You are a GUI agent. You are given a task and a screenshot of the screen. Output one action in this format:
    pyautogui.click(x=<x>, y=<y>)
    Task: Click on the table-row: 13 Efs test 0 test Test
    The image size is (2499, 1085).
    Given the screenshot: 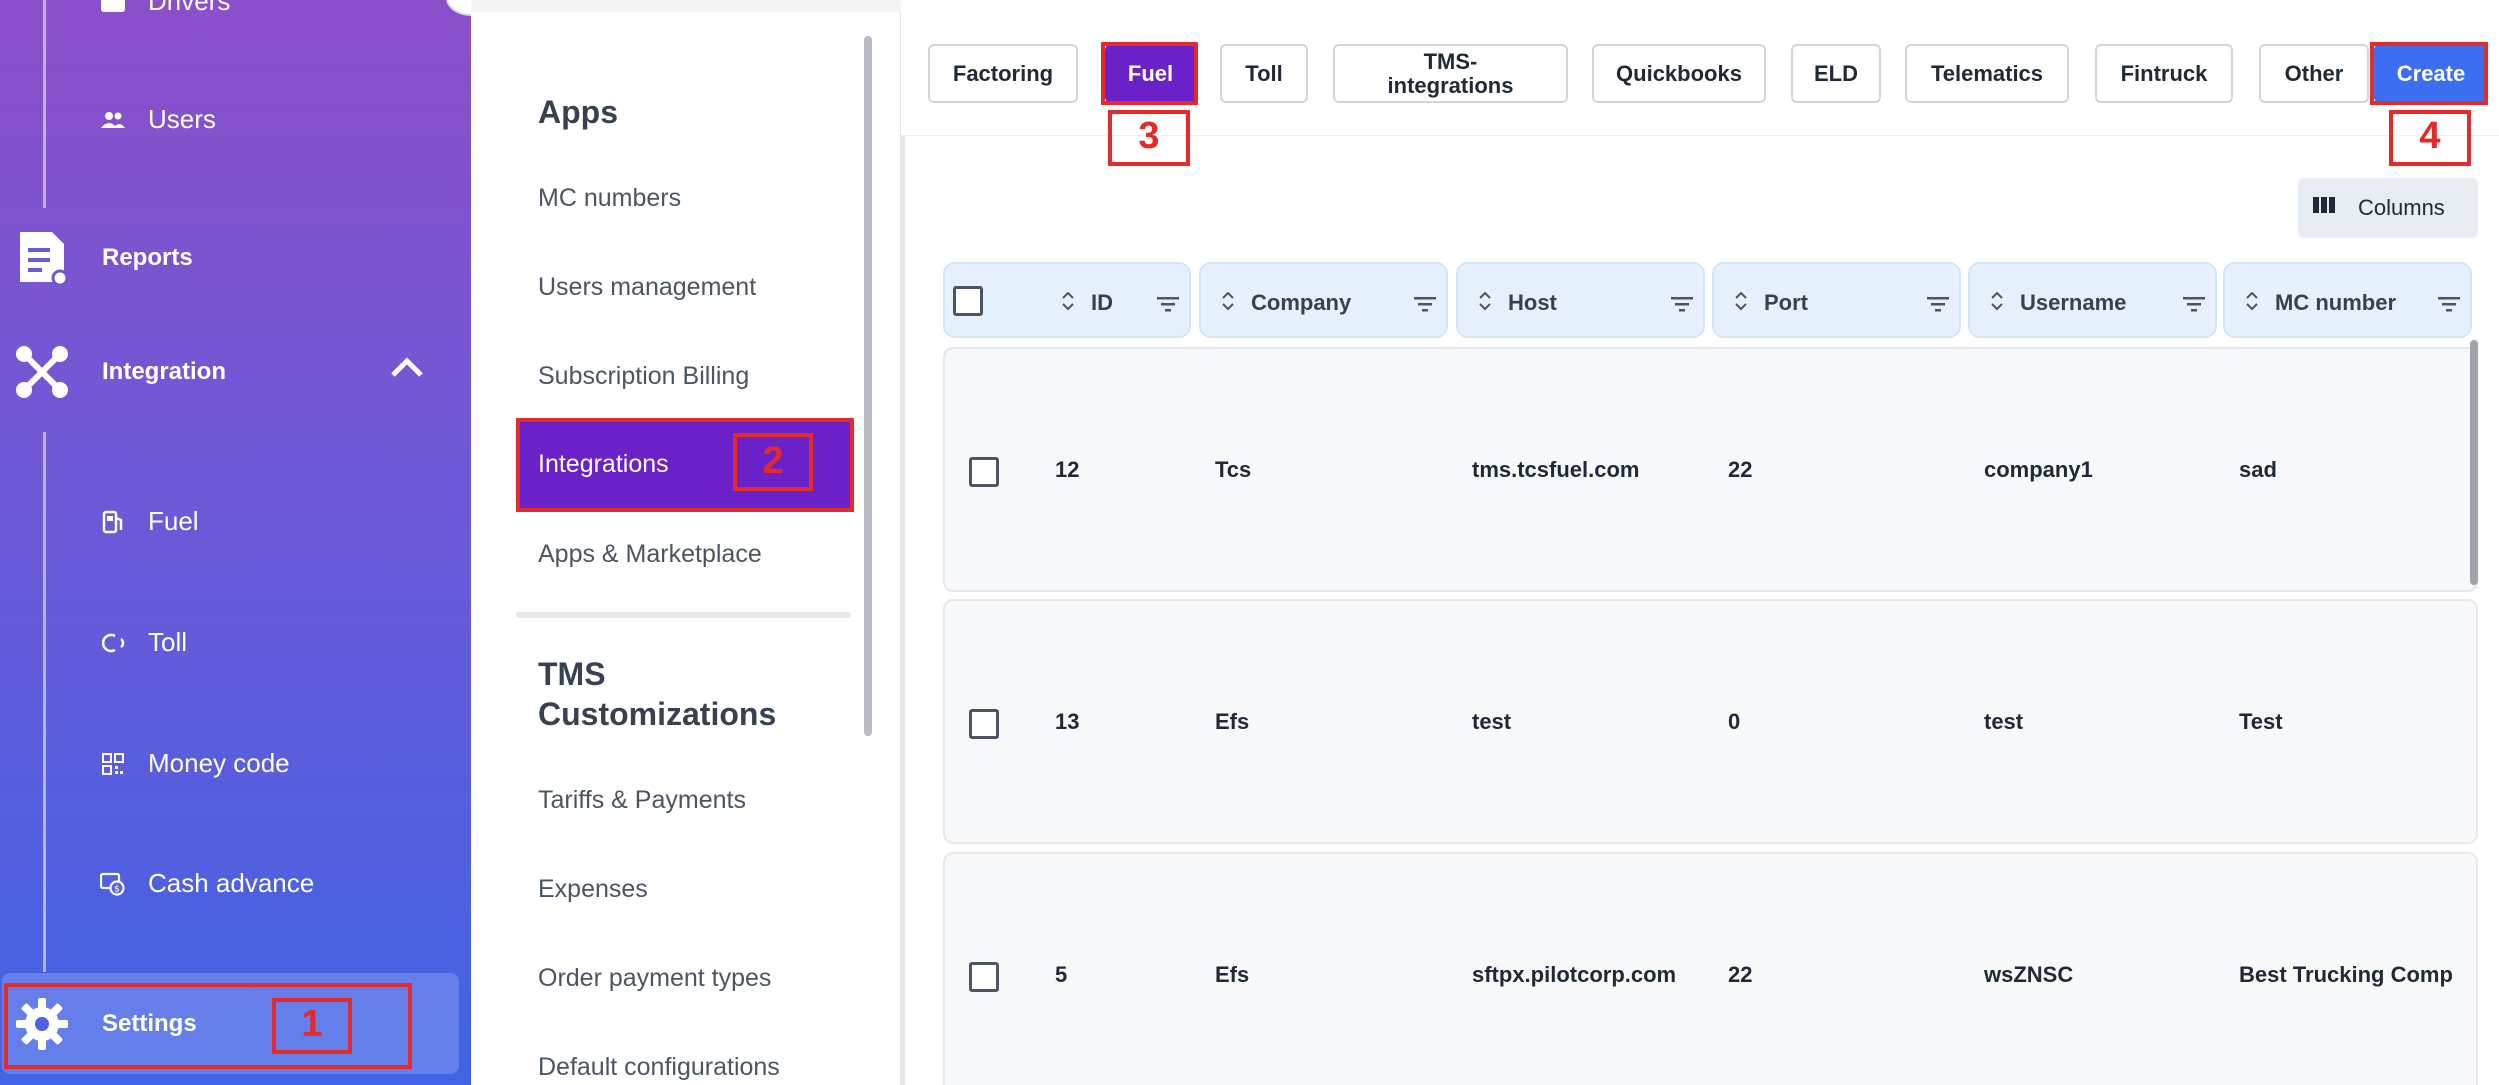 What is the action you would take?
    pyautogui.click(x=1710, y=721)
    